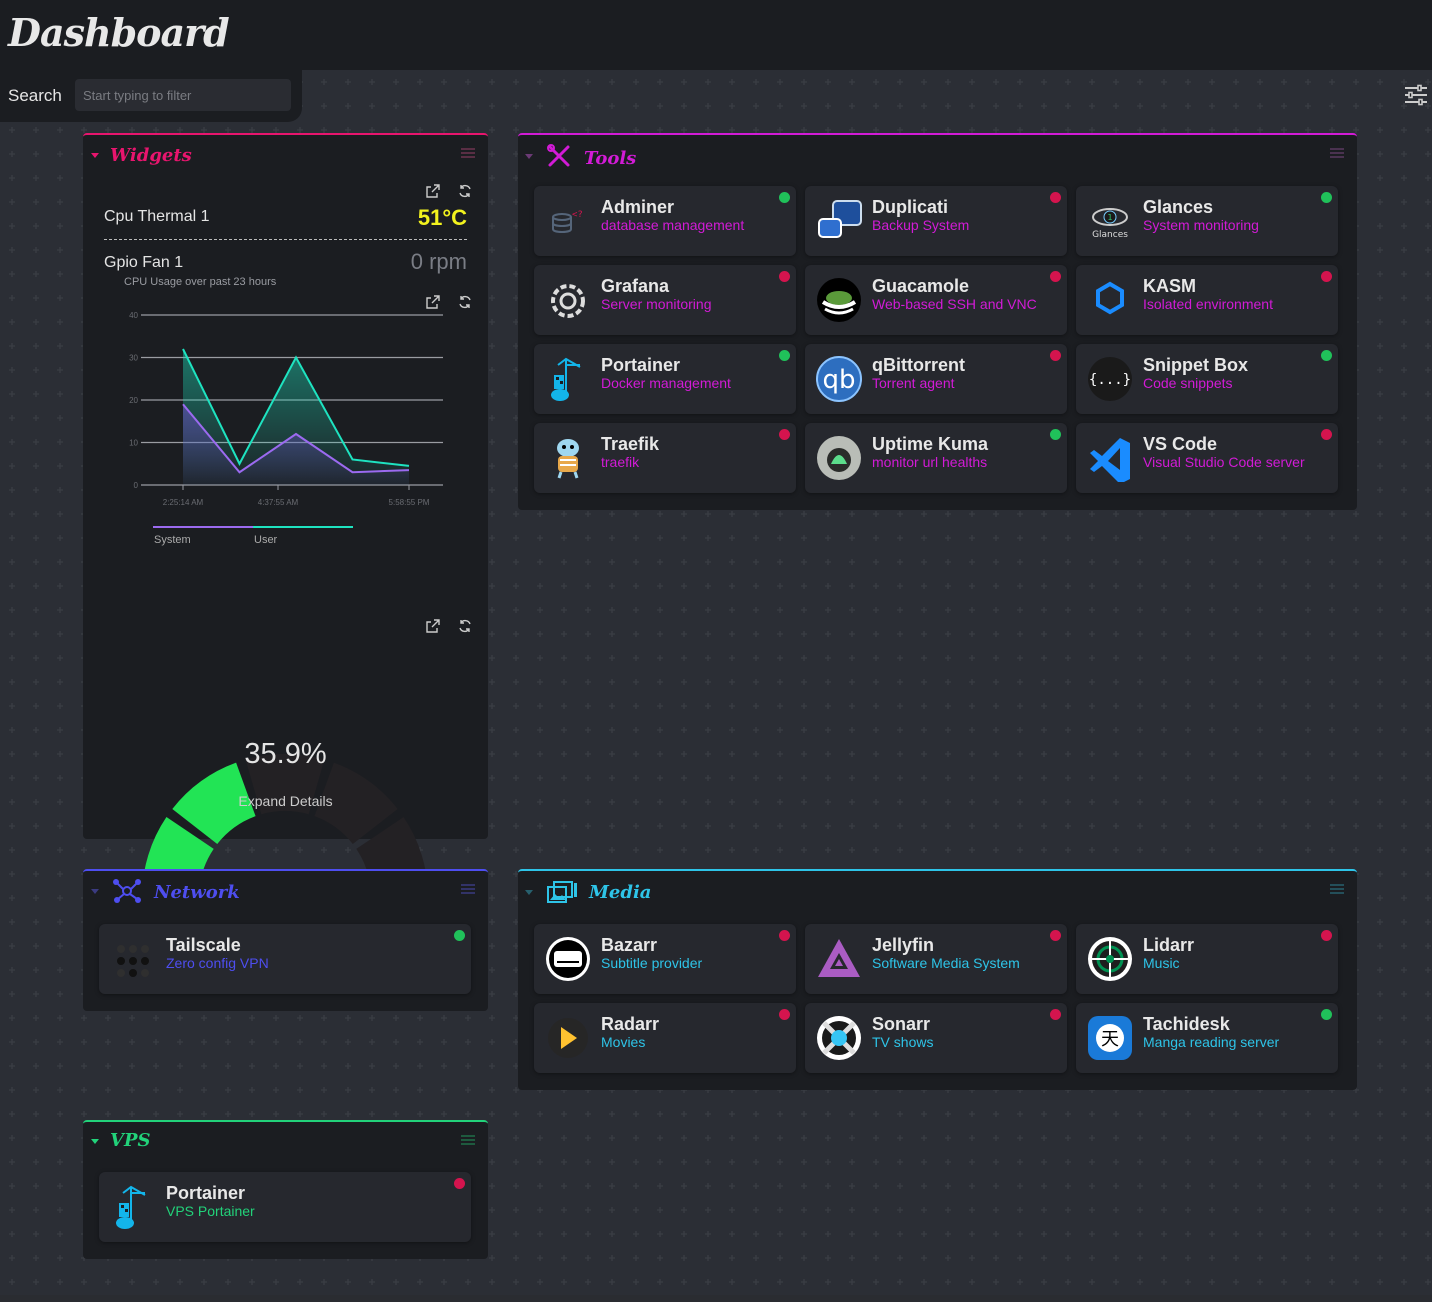 The image size is (1432, 1302). What do you see at coordinates (1207, 221) in the screenshot?
I see `service-glances: 1 Glances Glances System monitoring` at bounding box center [1207, 221].